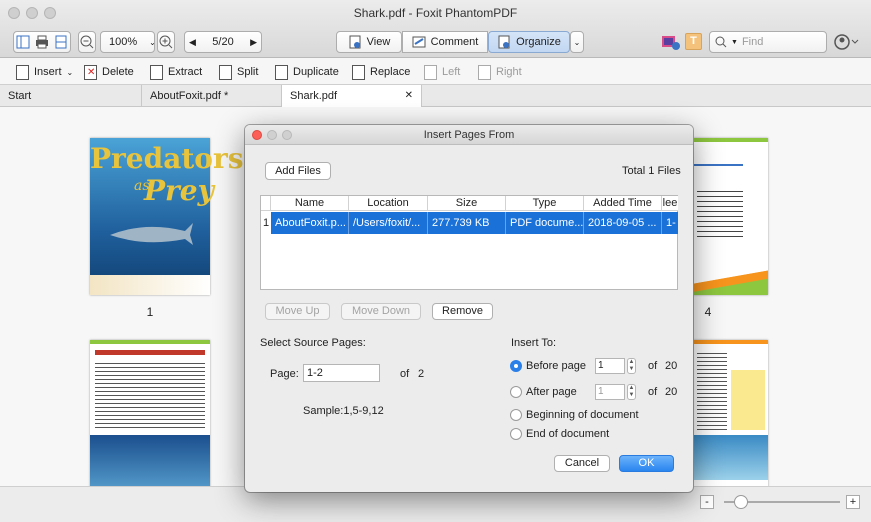 The image size is (871, 522). What do you see at coordinates (623, 203) in the screenshot?
I see `column-header-added-time: Added Time` at bounding box center [623, 203].